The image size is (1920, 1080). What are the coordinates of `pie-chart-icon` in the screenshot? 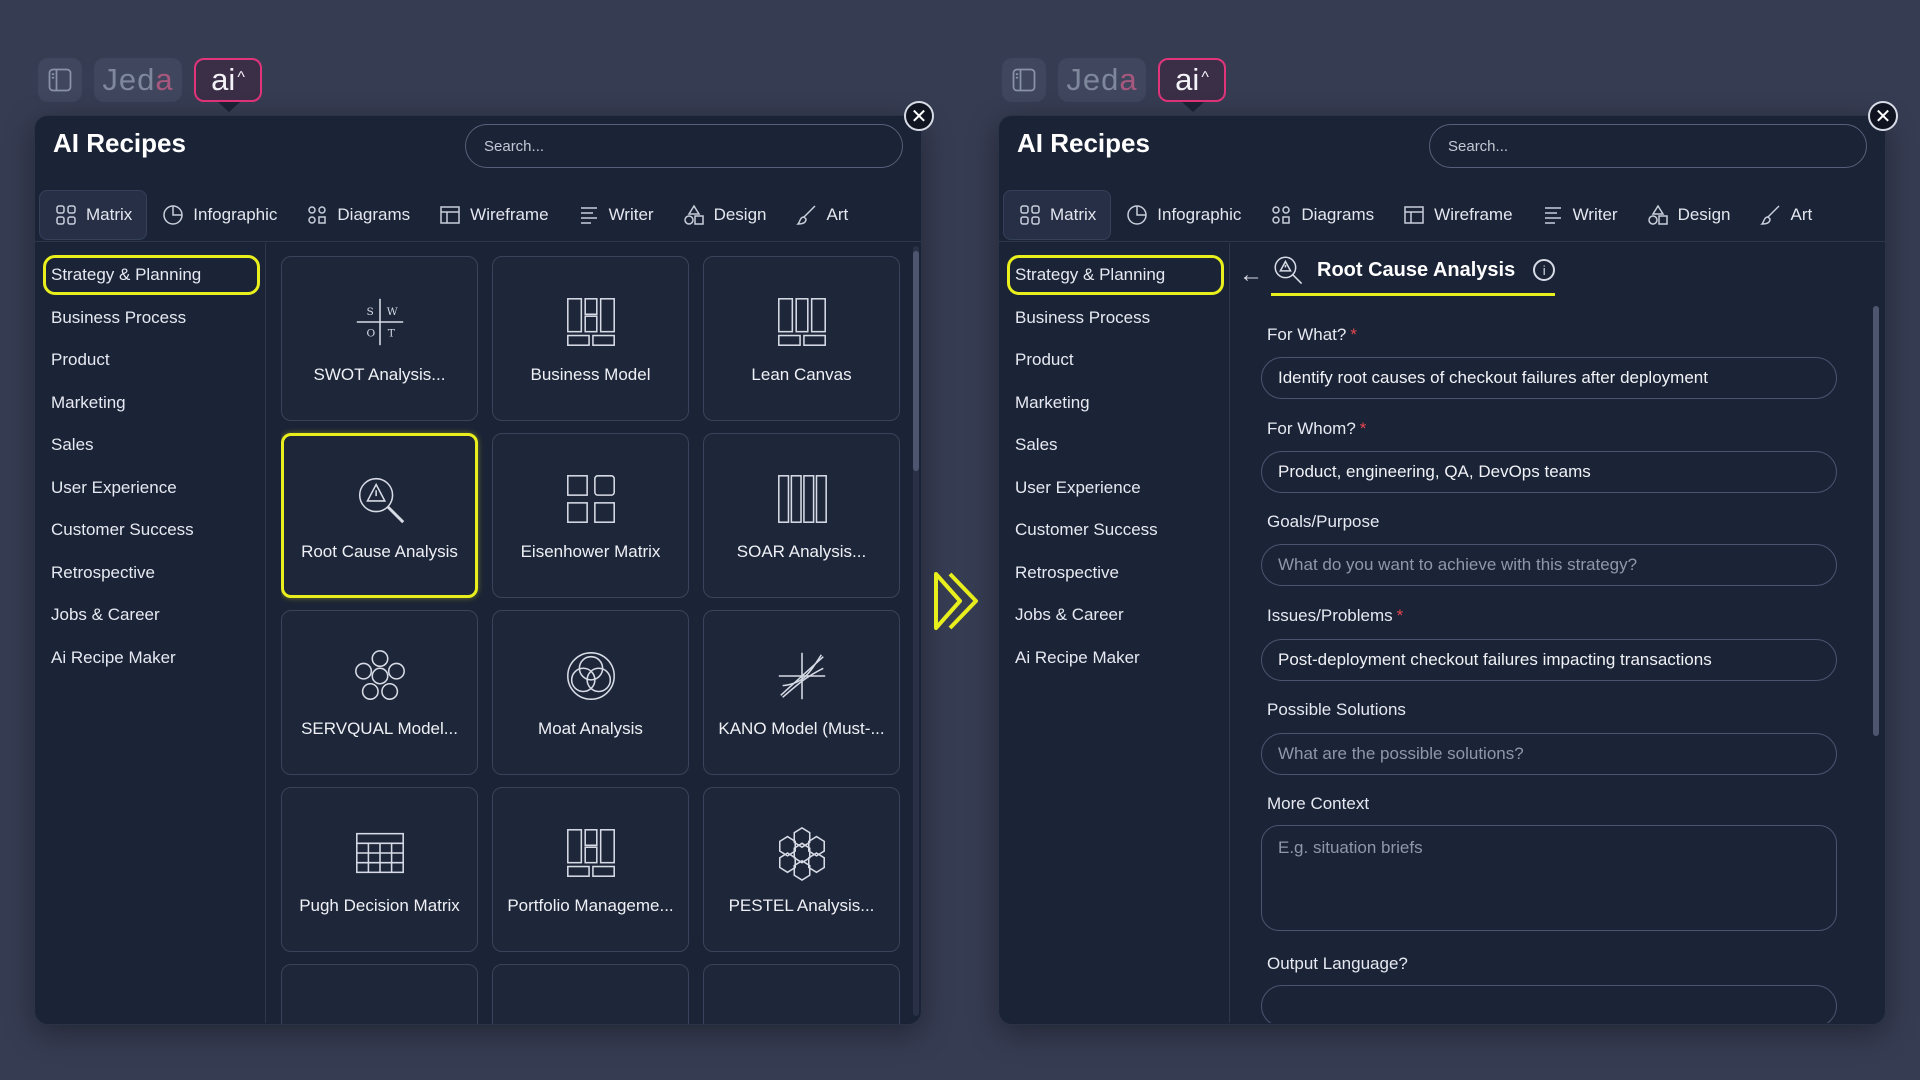 It's located at (1137, 214).